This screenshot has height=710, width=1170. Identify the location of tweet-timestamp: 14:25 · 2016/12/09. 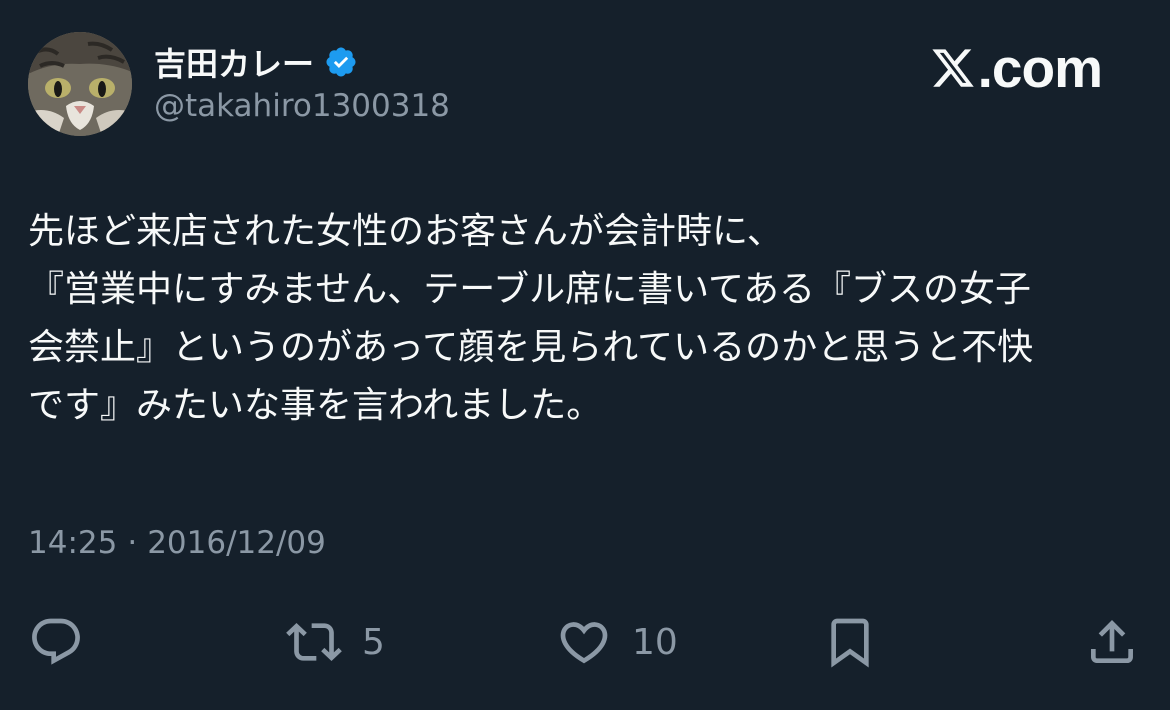
(177, 543).